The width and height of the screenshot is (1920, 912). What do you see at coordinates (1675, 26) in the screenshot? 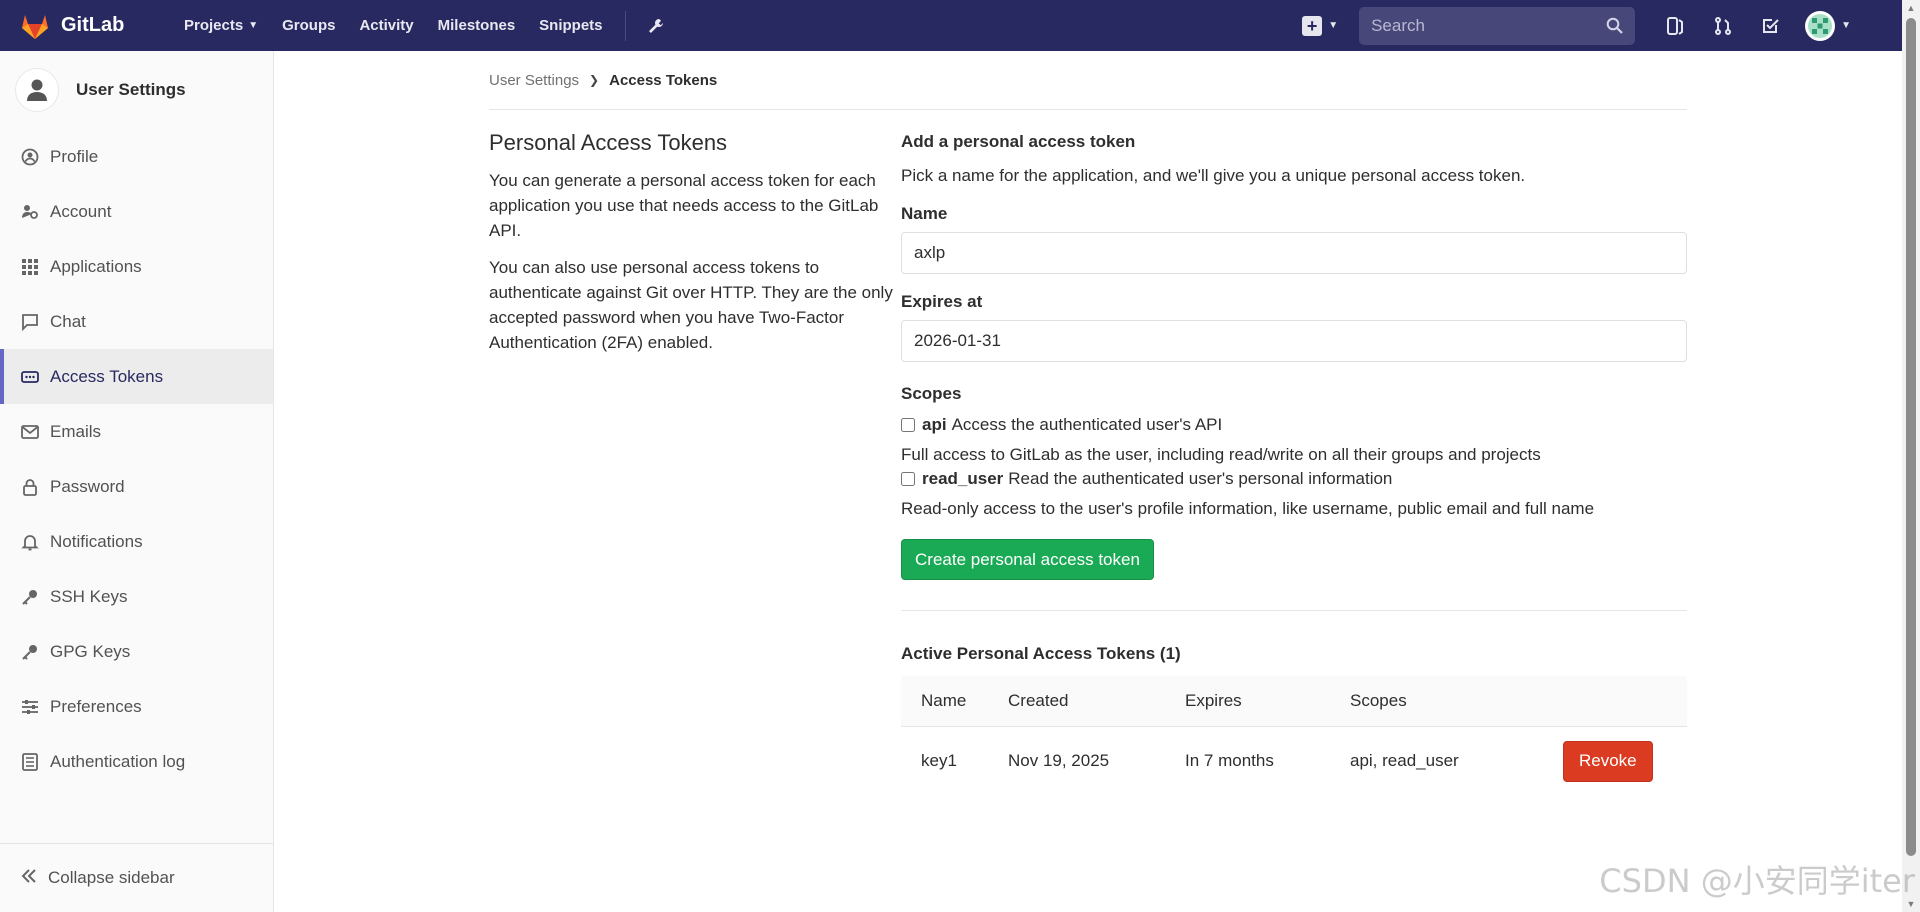
I see `issues-icon` at bounding box center [1675, 26].